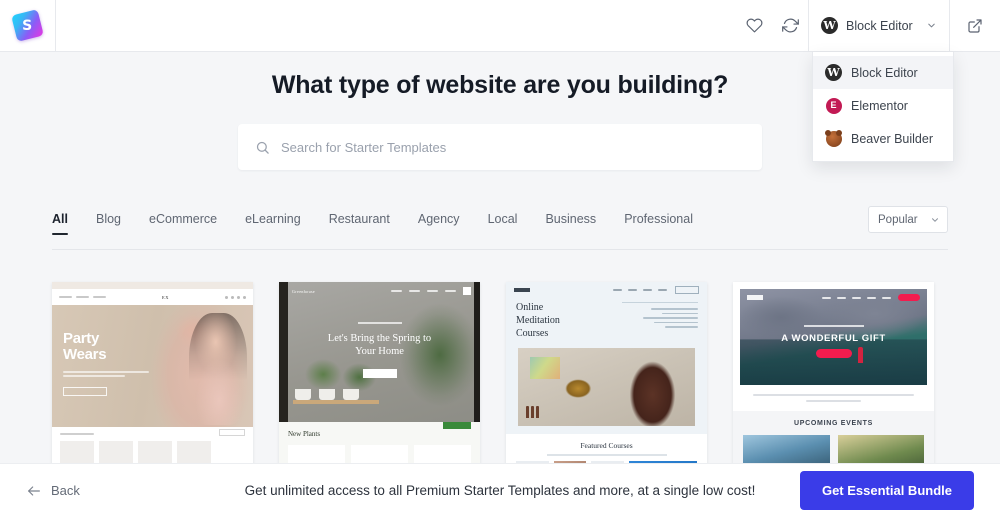 This screenshot has width=1000, height=517. I want to click on page-builder-select: W Block Editor, so click(879, 25).